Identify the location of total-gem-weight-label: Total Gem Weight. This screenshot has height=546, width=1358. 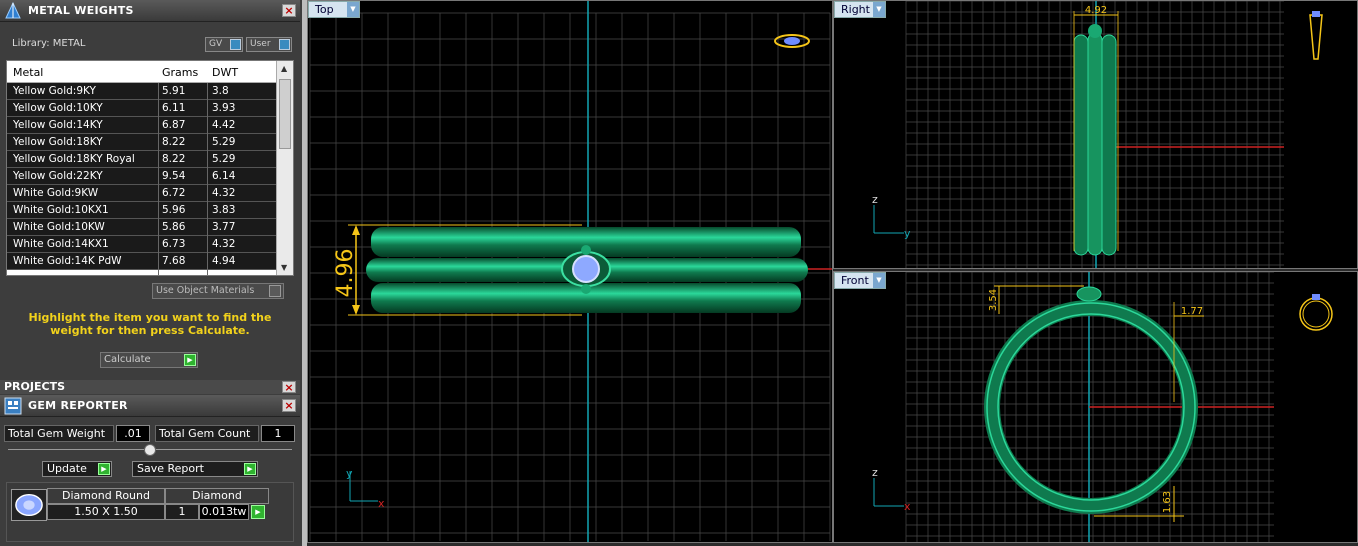
(59, 433).